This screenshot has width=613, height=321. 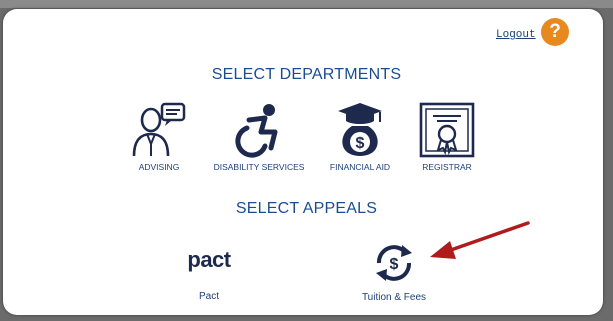 I want to click on department-label: FINANCIAL AID, so click(x=360, y=167).